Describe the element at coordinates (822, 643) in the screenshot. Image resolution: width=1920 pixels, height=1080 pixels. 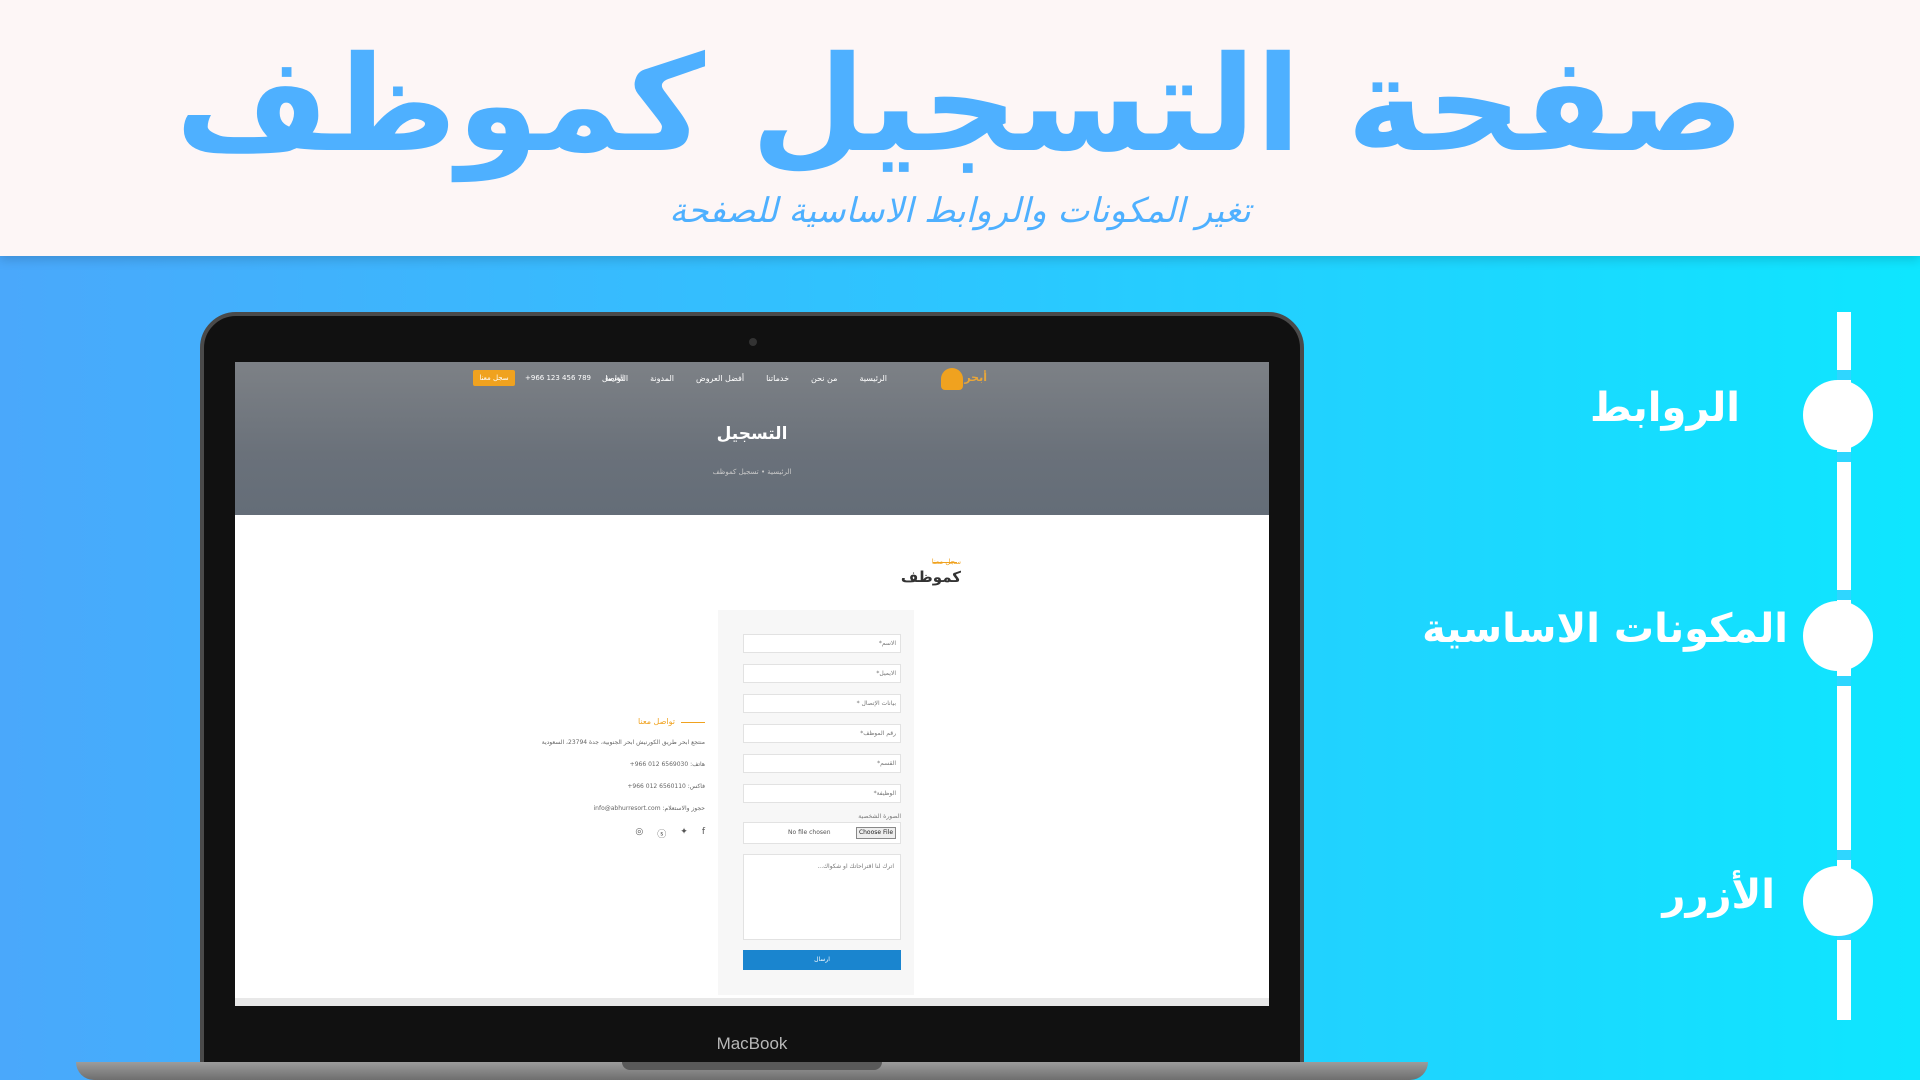
I see `name-field: الاسم*` at that location.